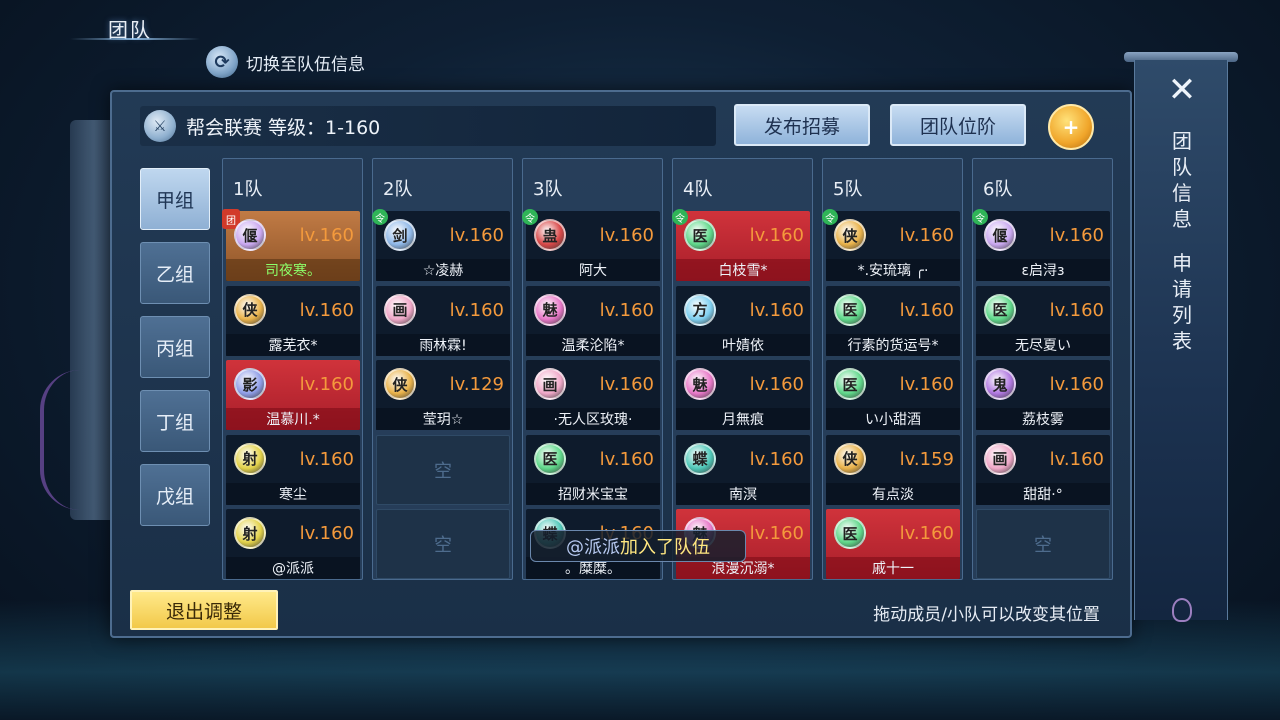 The image size is (1280, 720). Describe the element at coordinates (1043, 320) in the screenshot. I see `member-slot: 医 lv.160 无尽夏い` at that location.